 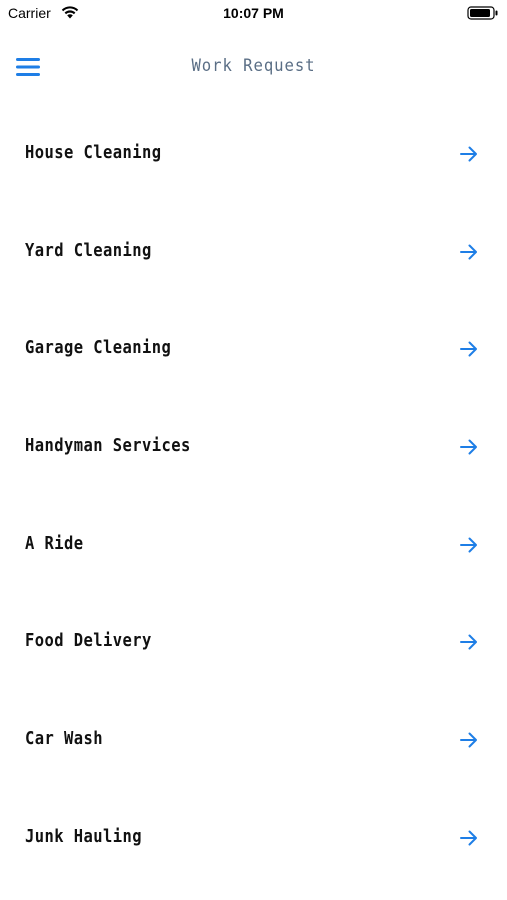 What do you see at coordinates (84, 836) in the screenshot?
I see `service-label: Junk Hauling` at bounding box center [84, 836].